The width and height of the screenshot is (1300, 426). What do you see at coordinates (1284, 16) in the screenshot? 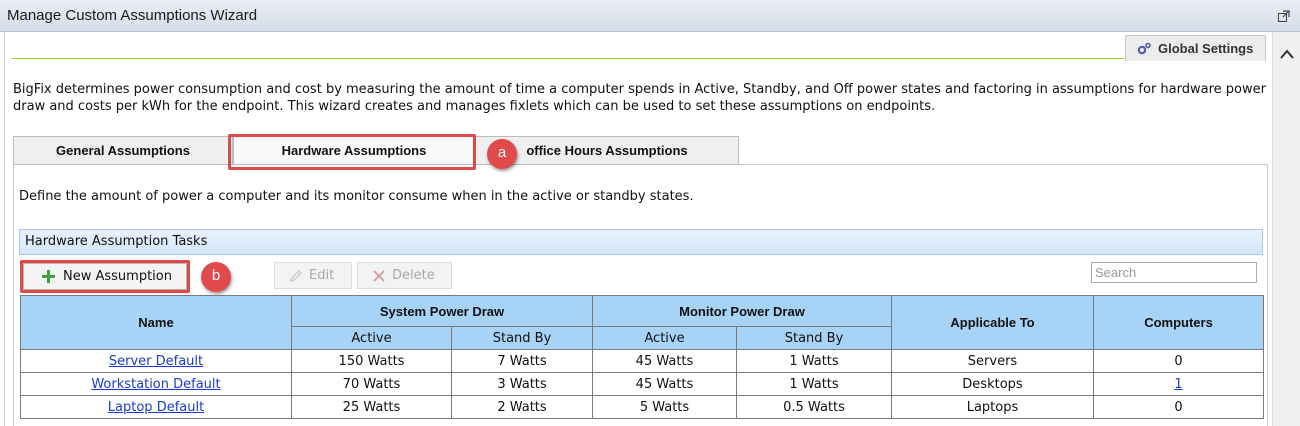
I see `popout-icon` at bounding box center [1284, 16].